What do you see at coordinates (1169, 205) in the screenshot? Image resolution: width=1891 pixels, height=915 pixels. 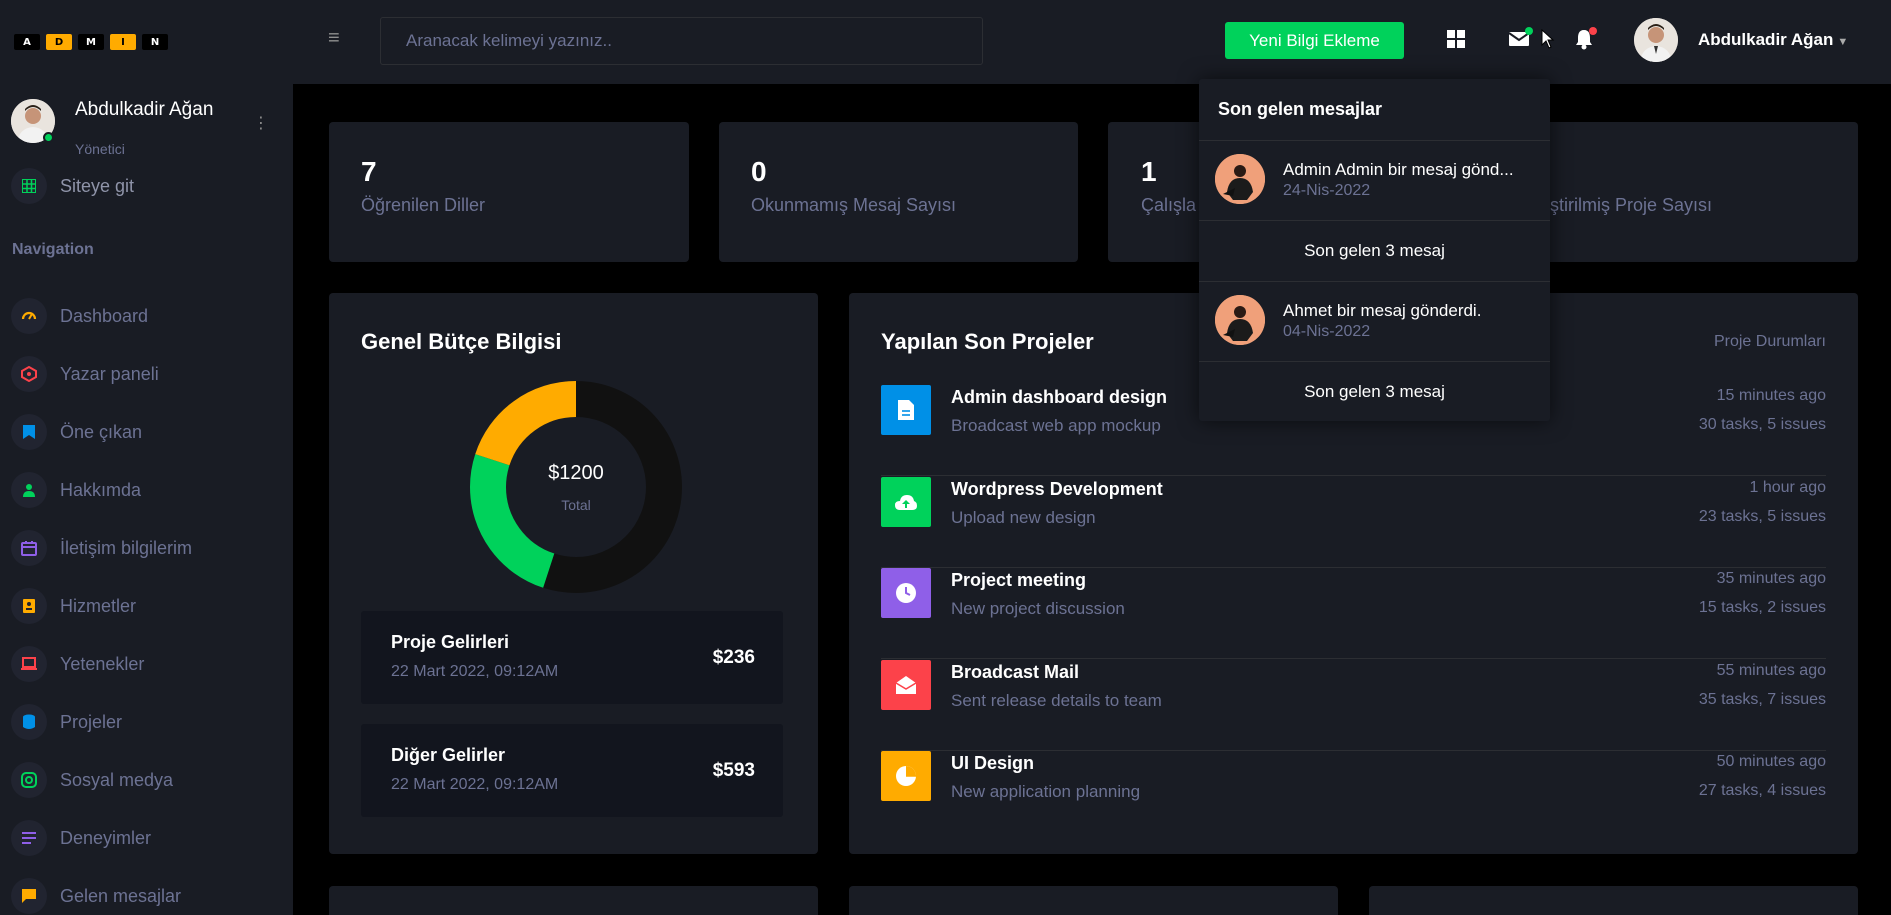 I see `stat-label: Çalışla` at bounding box center [1169, 205].